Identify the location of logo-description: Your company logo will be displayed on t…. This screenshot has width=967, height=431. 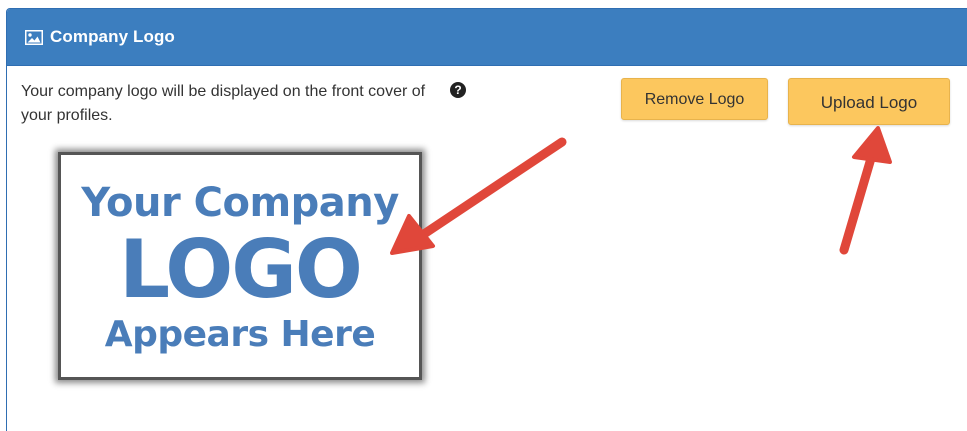
(223, 103).